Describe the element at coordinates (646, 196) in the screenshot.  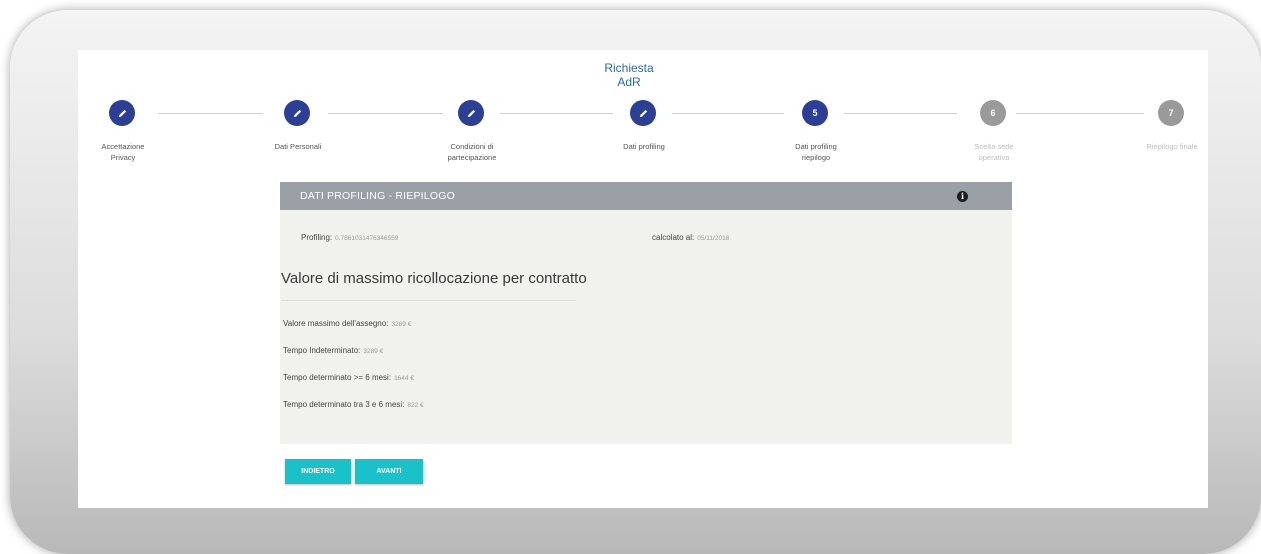
I see `panel-header: DATI PROFILING - RIEPILOGO i` at that location.